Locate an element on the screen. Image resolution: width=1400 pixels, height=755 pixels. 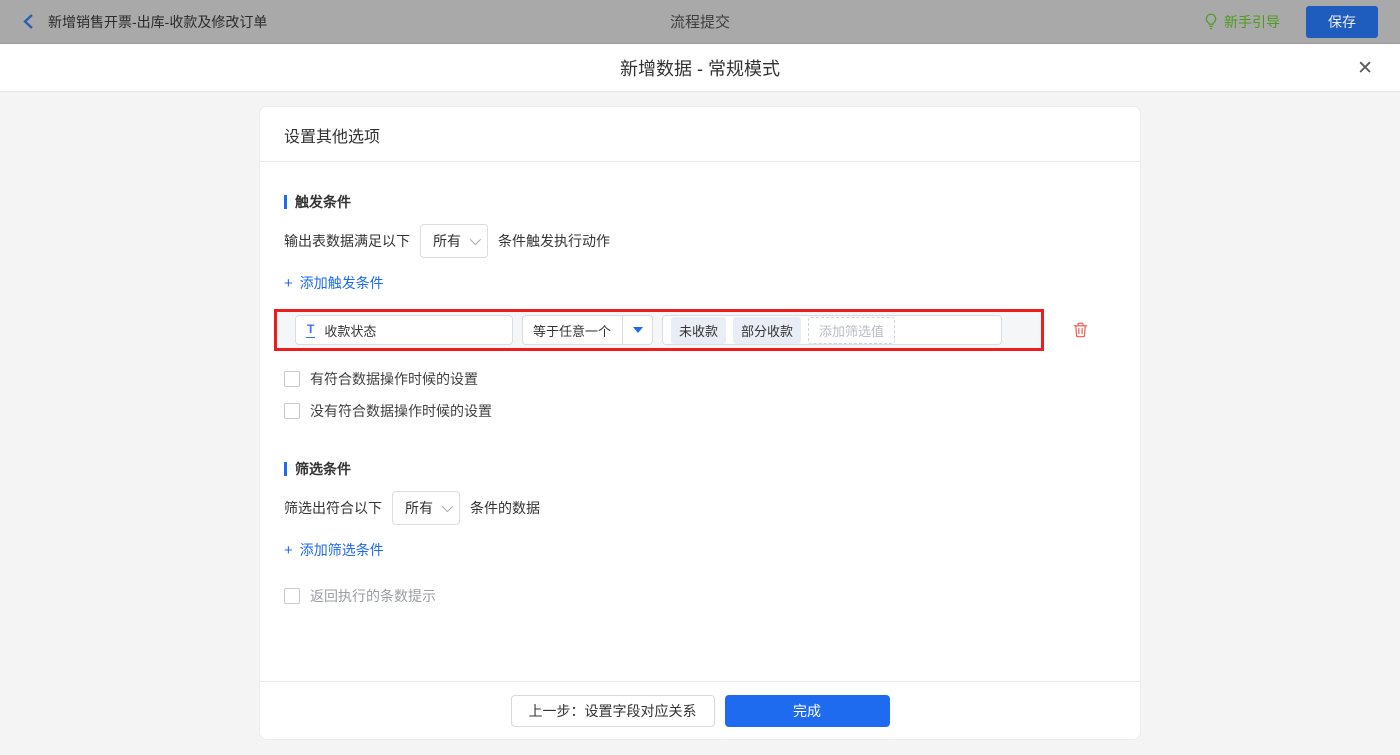
trigger-sentence-suffix: 条件触发执行动作 is located at coordinates (554, 241).